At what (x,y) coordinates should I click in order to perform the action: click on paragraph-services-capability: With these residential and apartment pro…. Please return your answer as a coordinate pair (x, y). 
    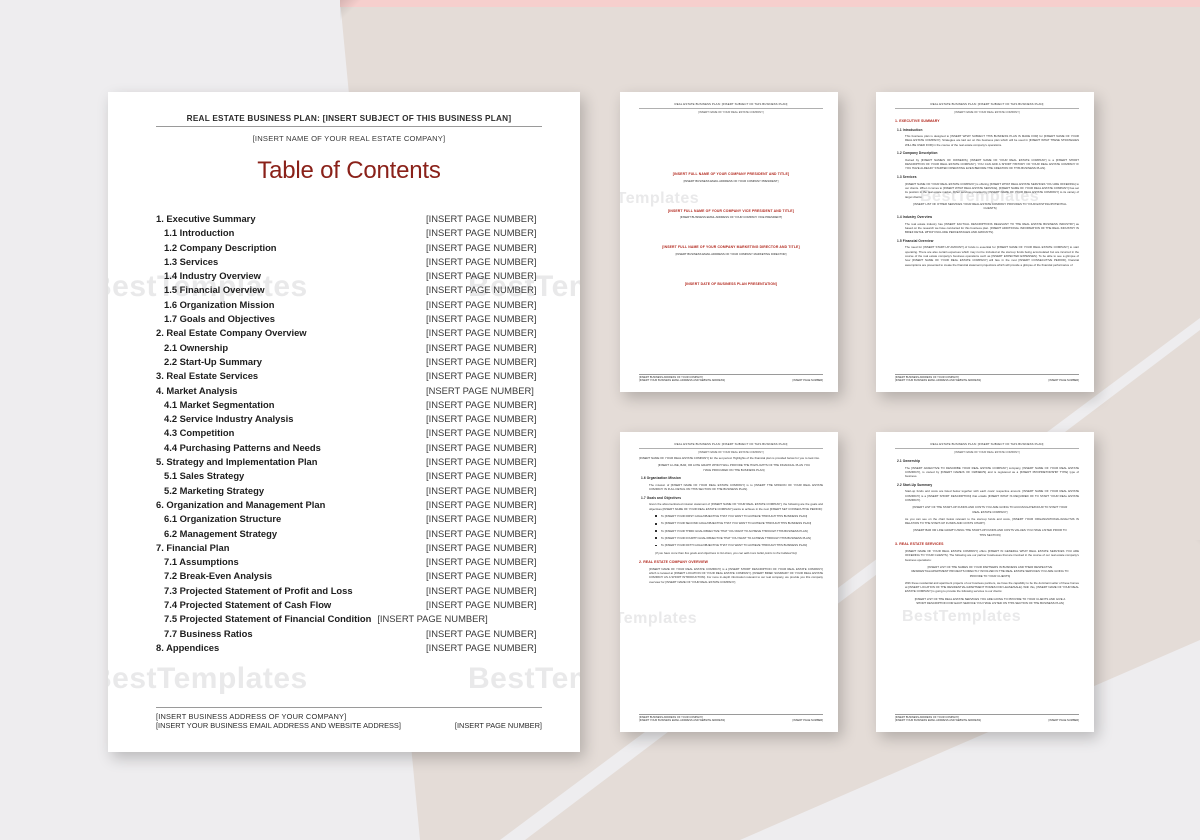
    Looking at the image, I should click on (992, 587).